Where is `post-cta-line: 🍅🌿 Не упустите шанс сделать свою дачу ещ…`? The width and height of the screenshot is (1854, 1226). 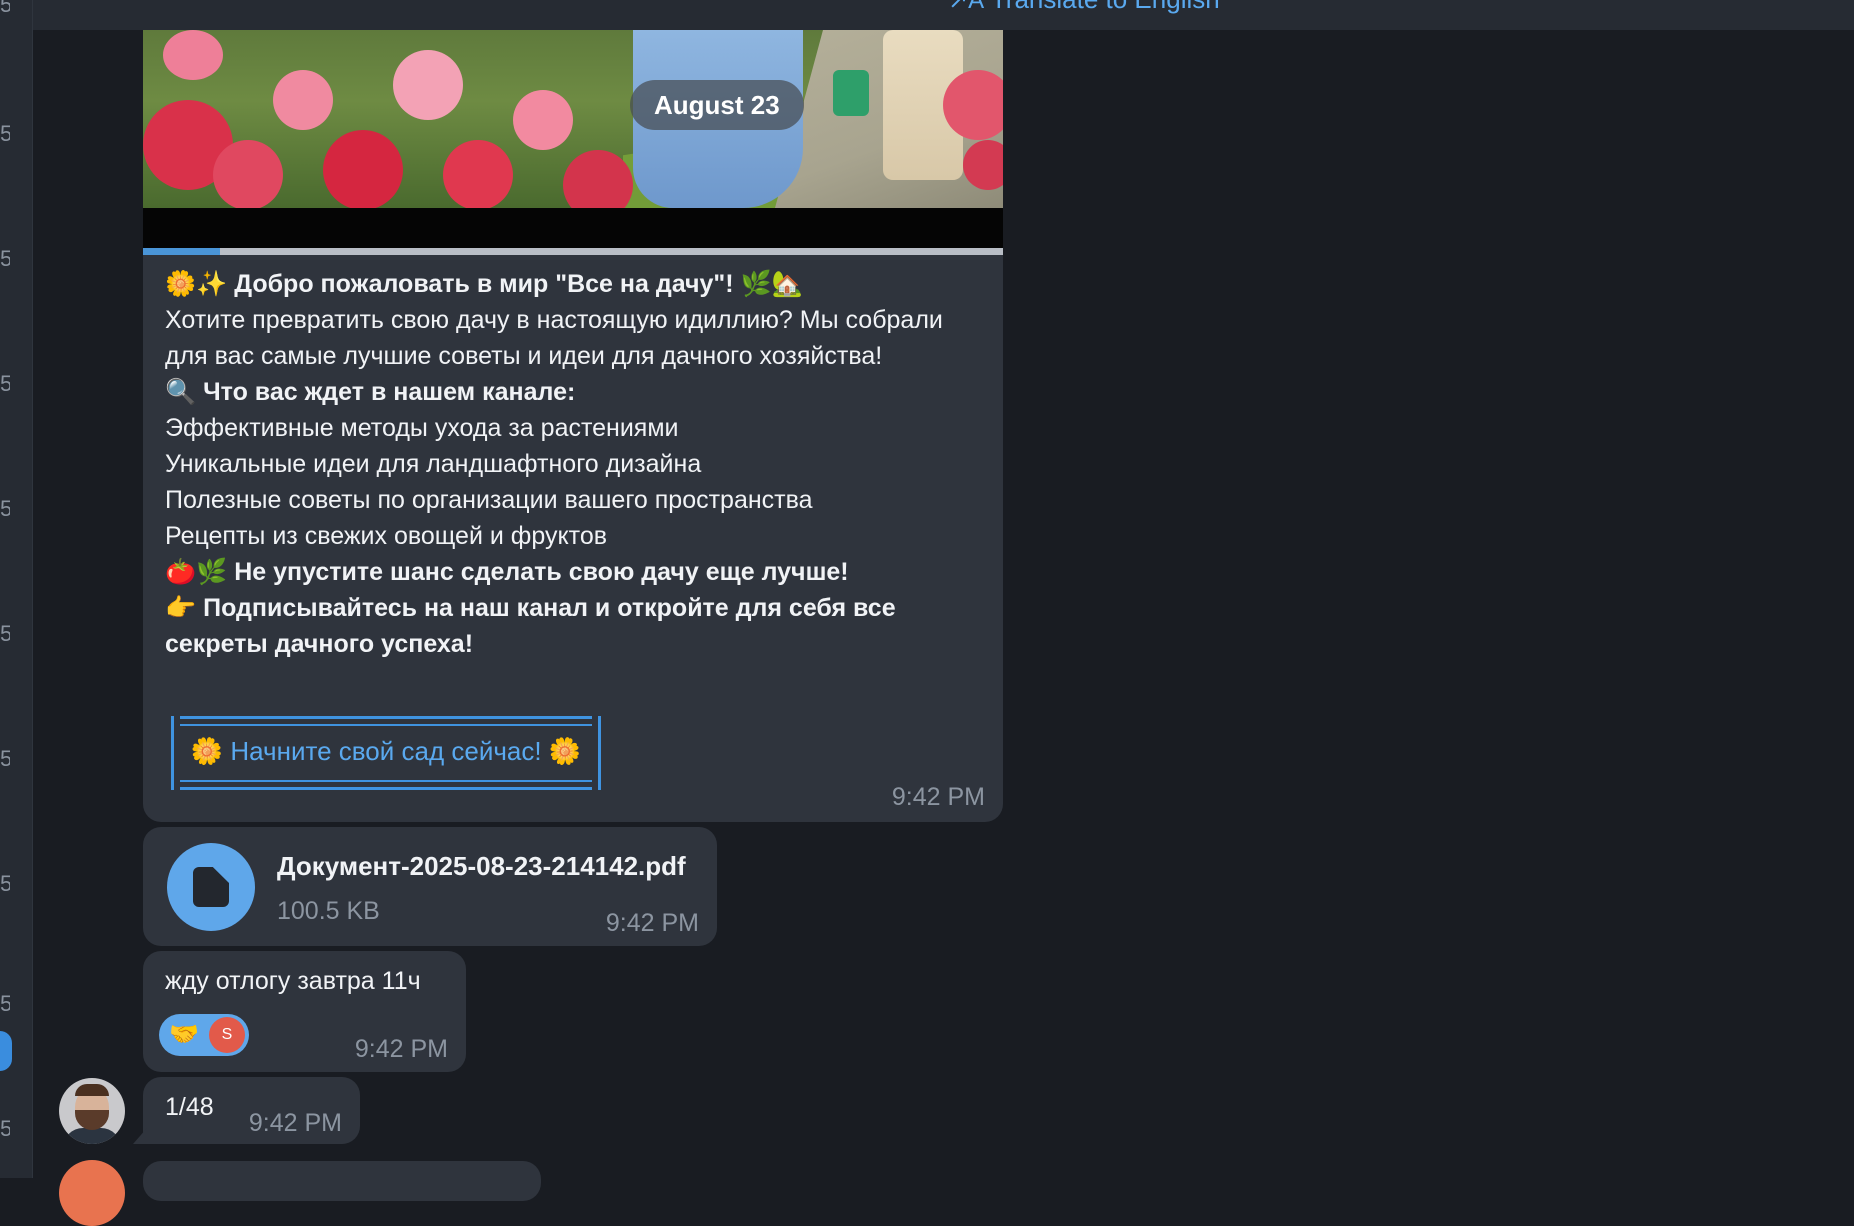
post-cta-line: 🍅🌿 Не упустите шанс сделать свою дачу ещ… is located at coordinates (575, 572).